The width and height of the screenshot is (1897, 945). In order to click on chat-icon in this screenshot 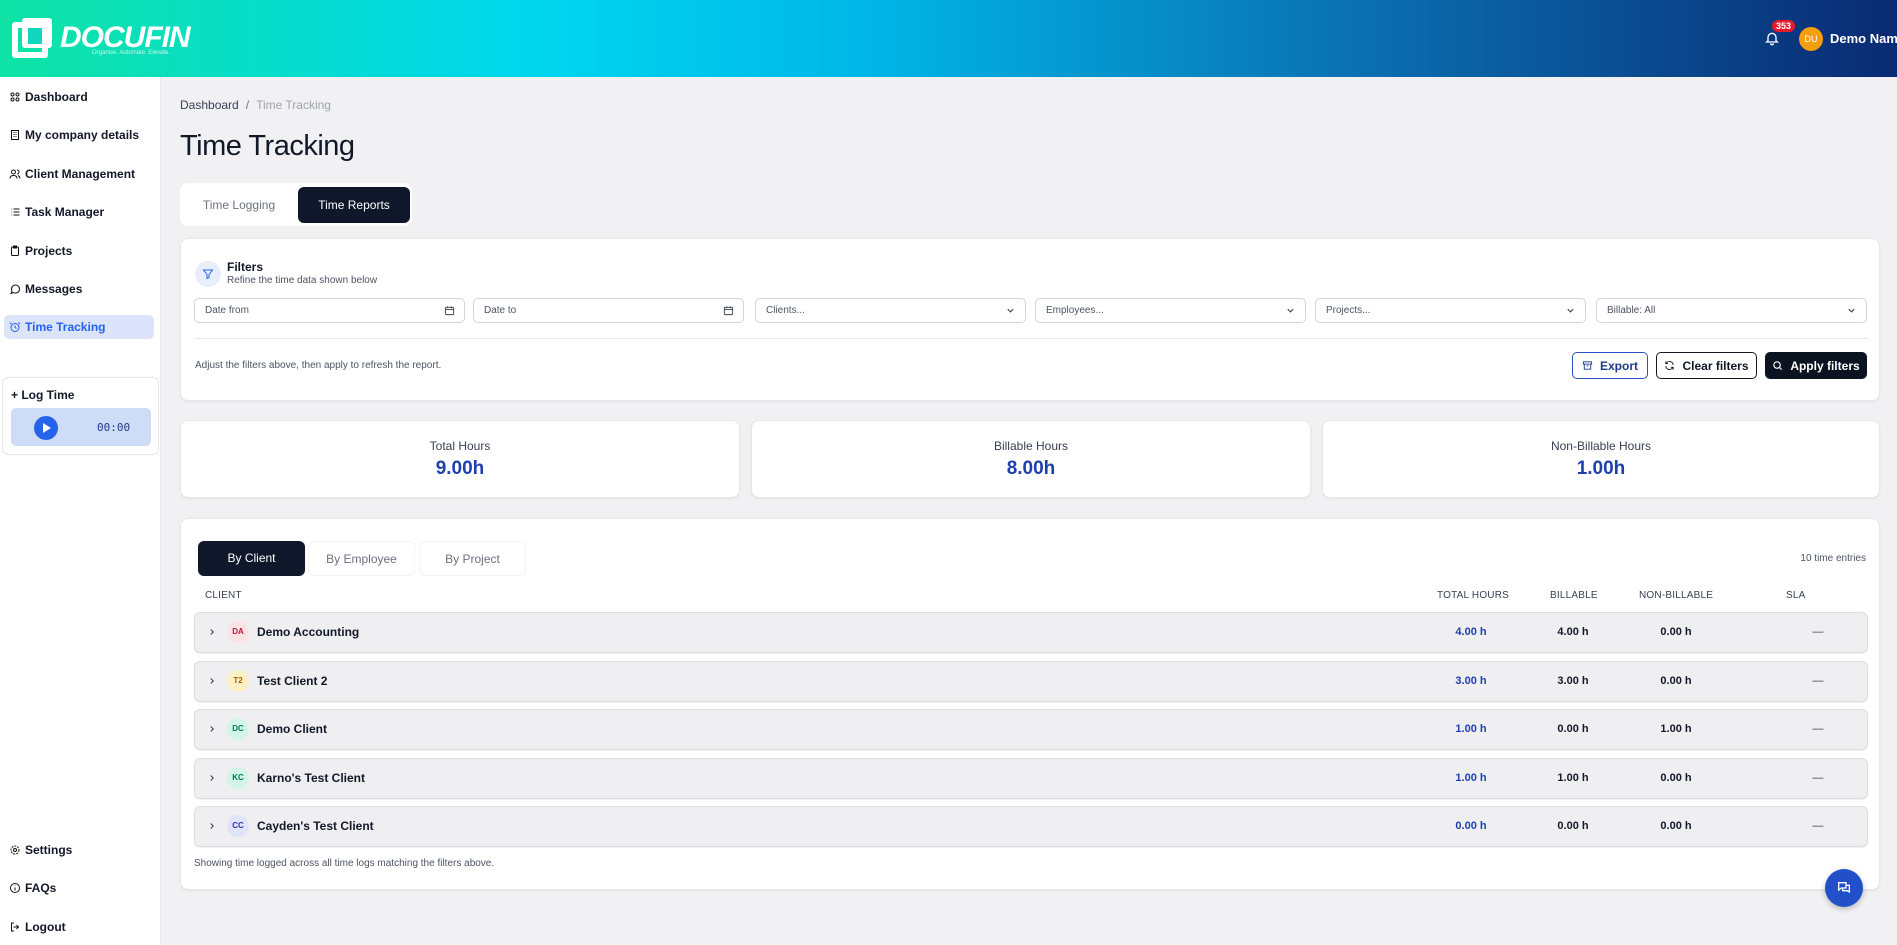, I will do `click(1844, 888)`.